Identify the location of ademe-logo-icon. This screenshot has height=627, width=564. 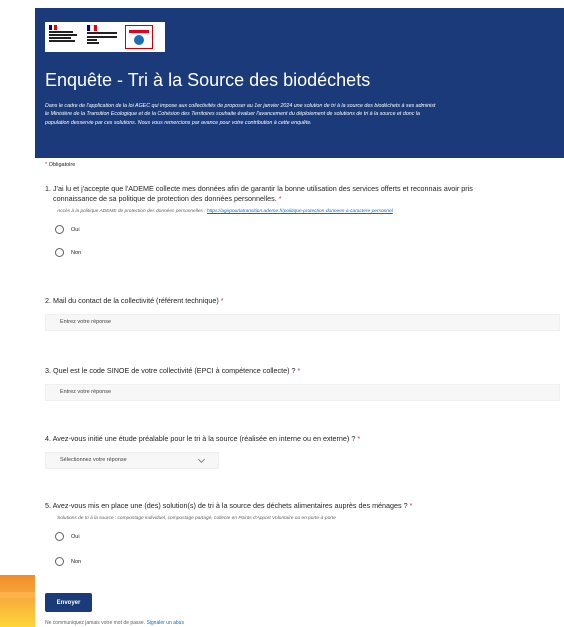
(139, 37).